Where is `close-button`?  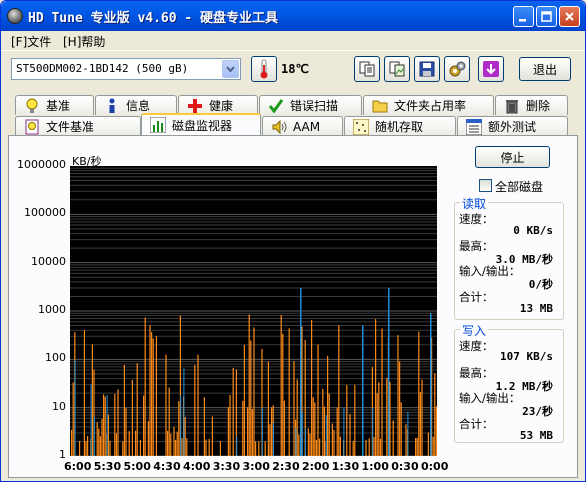
close-button is located at coordinates (569, 16).